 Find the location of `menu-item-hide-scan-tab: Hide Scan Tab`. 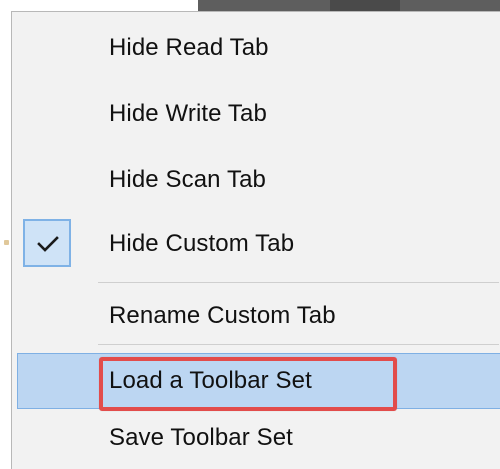

menu-item-hide-scan-tab: Hide Scan Tab is located at coordinates (255, 180).